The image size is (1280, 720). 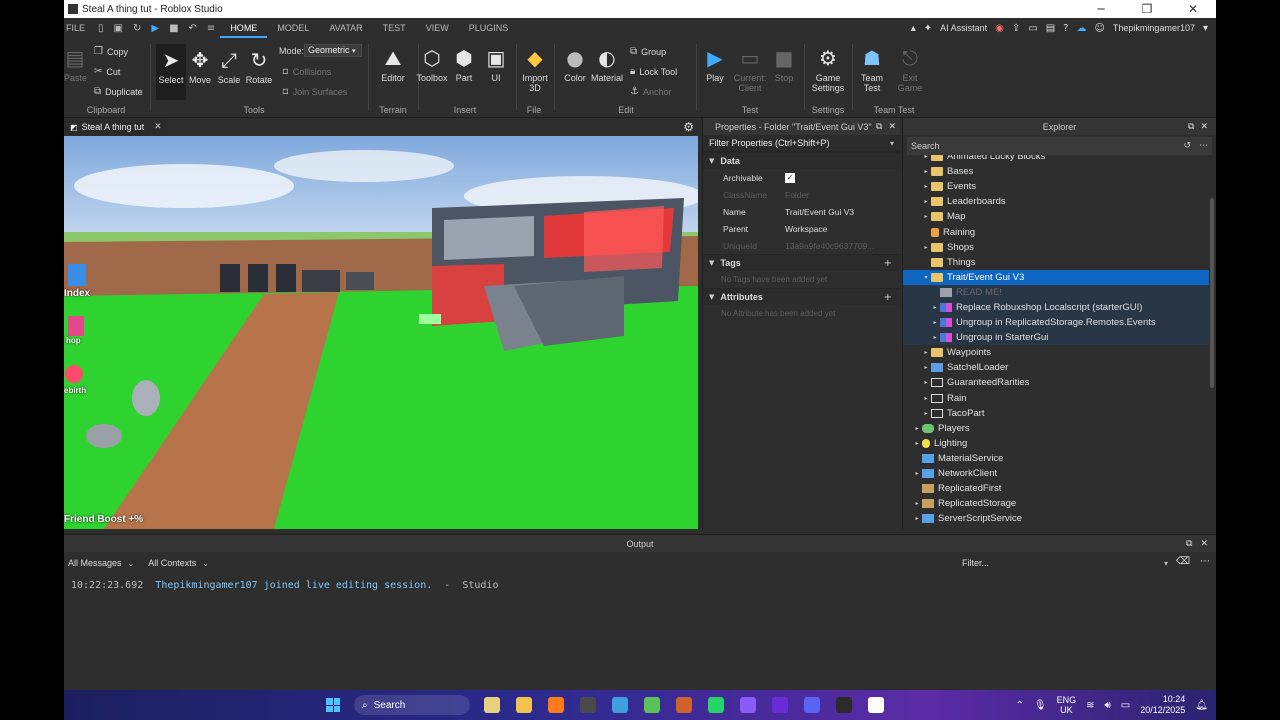 What do you see at coordinates (173, 28) in the screenshot?
I see `quick-stop-icon: ■` at bounding box center [173, 28].